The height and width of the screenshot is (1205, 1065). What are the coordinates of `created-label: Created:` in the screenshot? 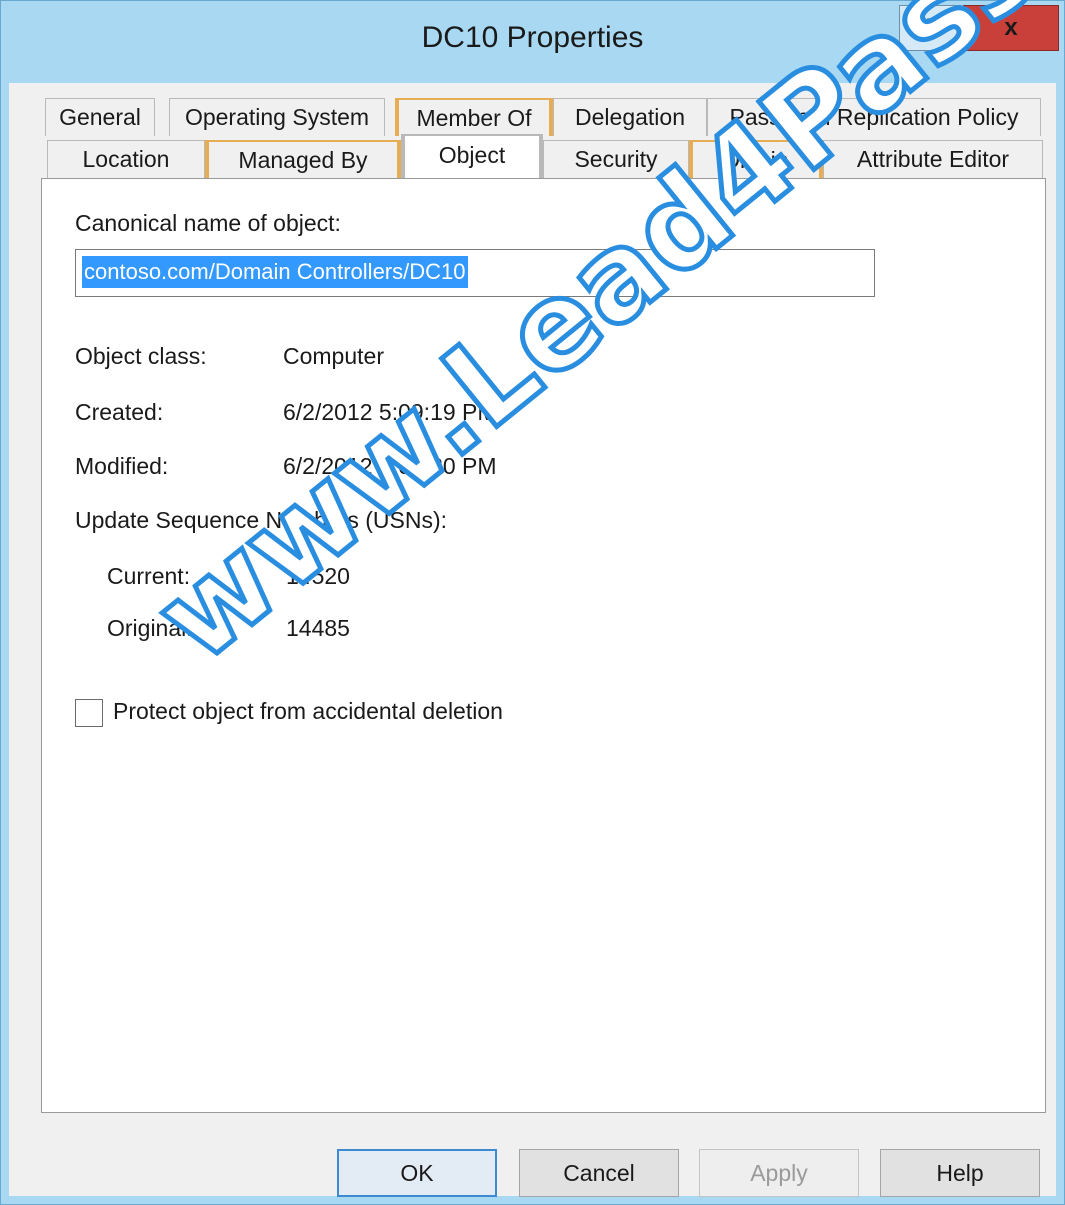 It's located at (119, 412).